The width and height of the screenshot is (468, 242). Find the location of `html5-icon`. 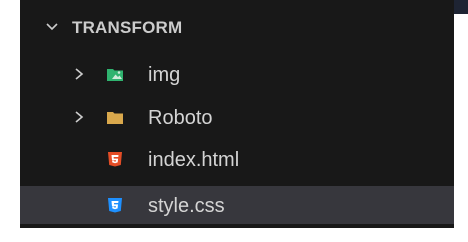

html5-icon is located at coordinates (115, 159).